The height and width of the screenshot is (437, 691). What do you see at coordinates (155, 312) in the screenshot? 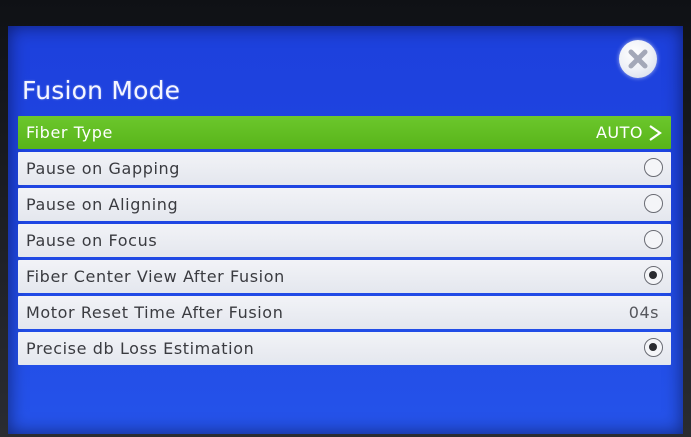
I see `motor-reset-time-label: Motor Reset Time After Fusion` at bounding box center [155, 312].